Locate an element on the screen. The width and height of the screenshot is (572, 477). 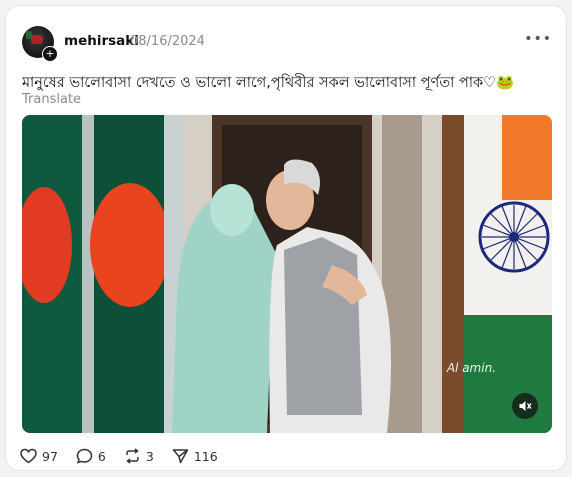
reply-button: 6 is located at coordinates (91, 456).